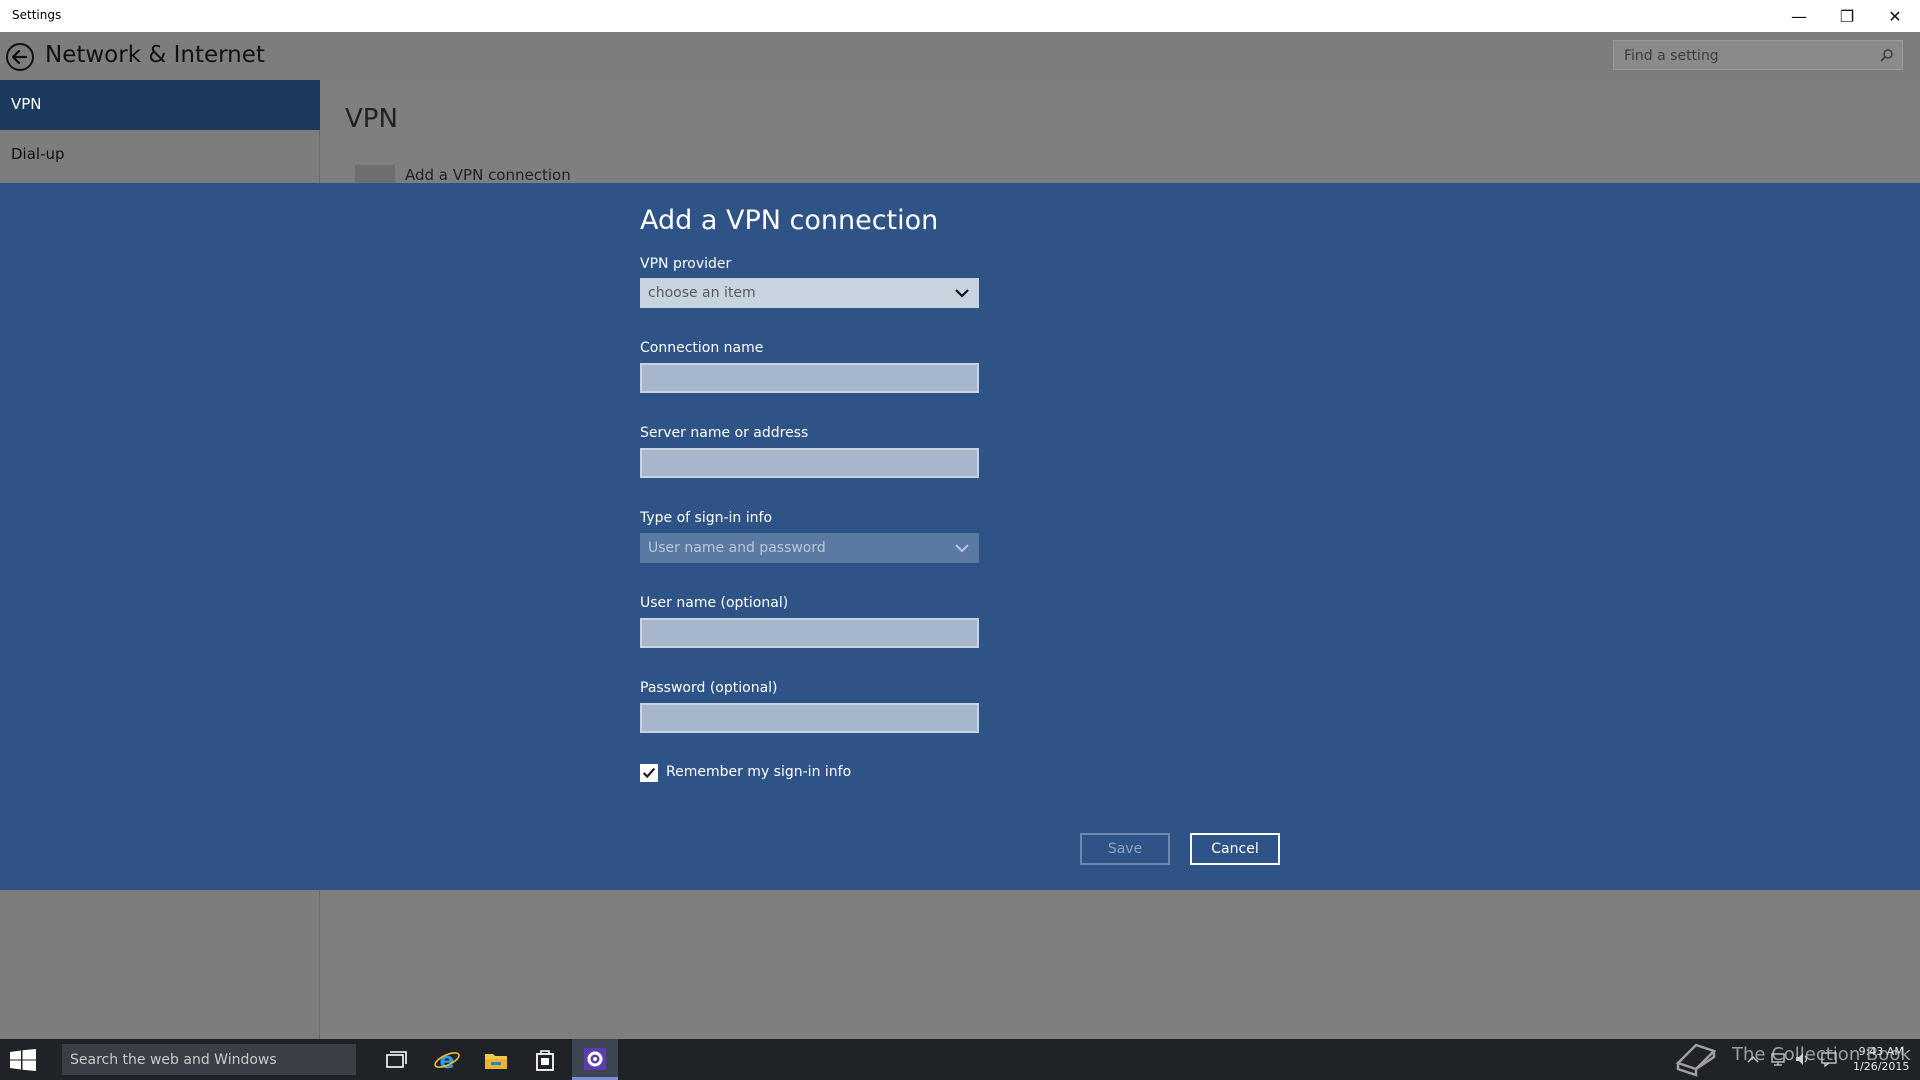 The height and width of the screenshot is (1080, 1920). Describe the element at coordinates (1125, 849) in the screenshot. I see `save-button: Save` at that location.